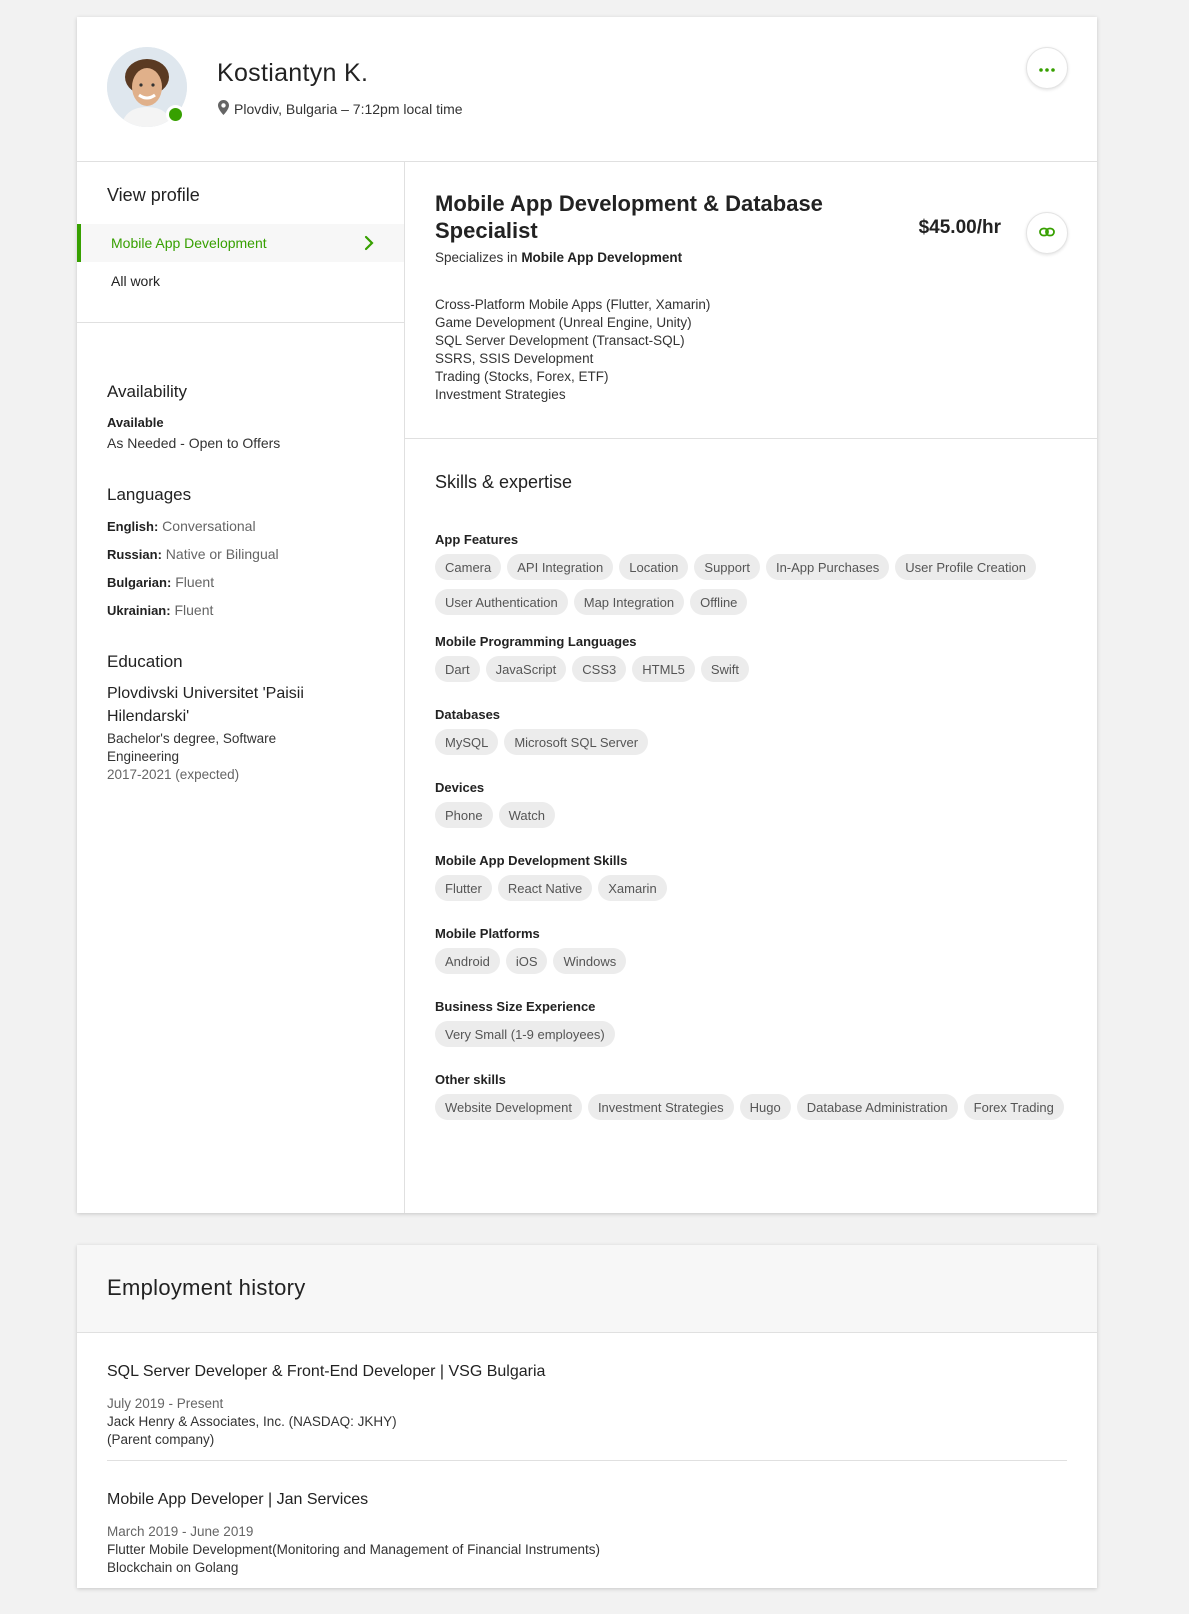 The image size is (1189, 1614). What do you see at coordinates (587, 1460) in the screenshot?
I see `divider` at bounding box center [587, 1460].